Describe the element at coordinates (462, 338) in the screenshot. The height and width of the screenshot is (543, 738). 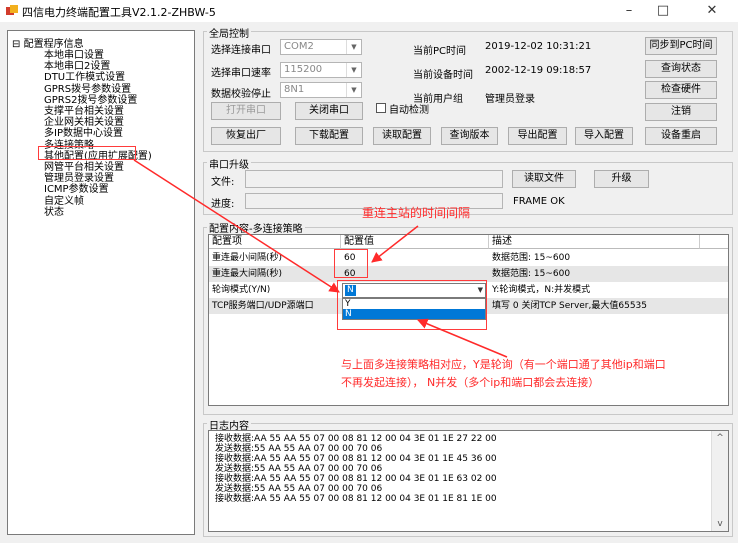
I see `arrow-note-to-polling` at that location.